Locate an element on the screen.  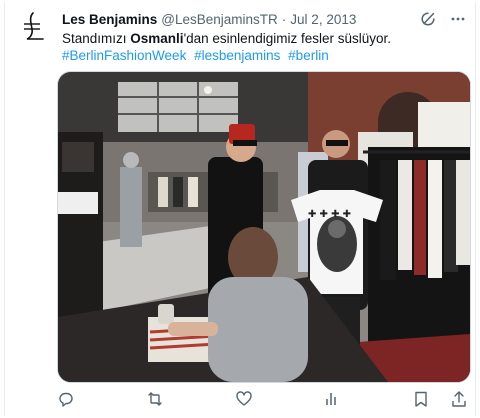
hashtag-list: #BerlinFashionWeek #lesbenjamins #berlin is located at coordinates (264, 55).